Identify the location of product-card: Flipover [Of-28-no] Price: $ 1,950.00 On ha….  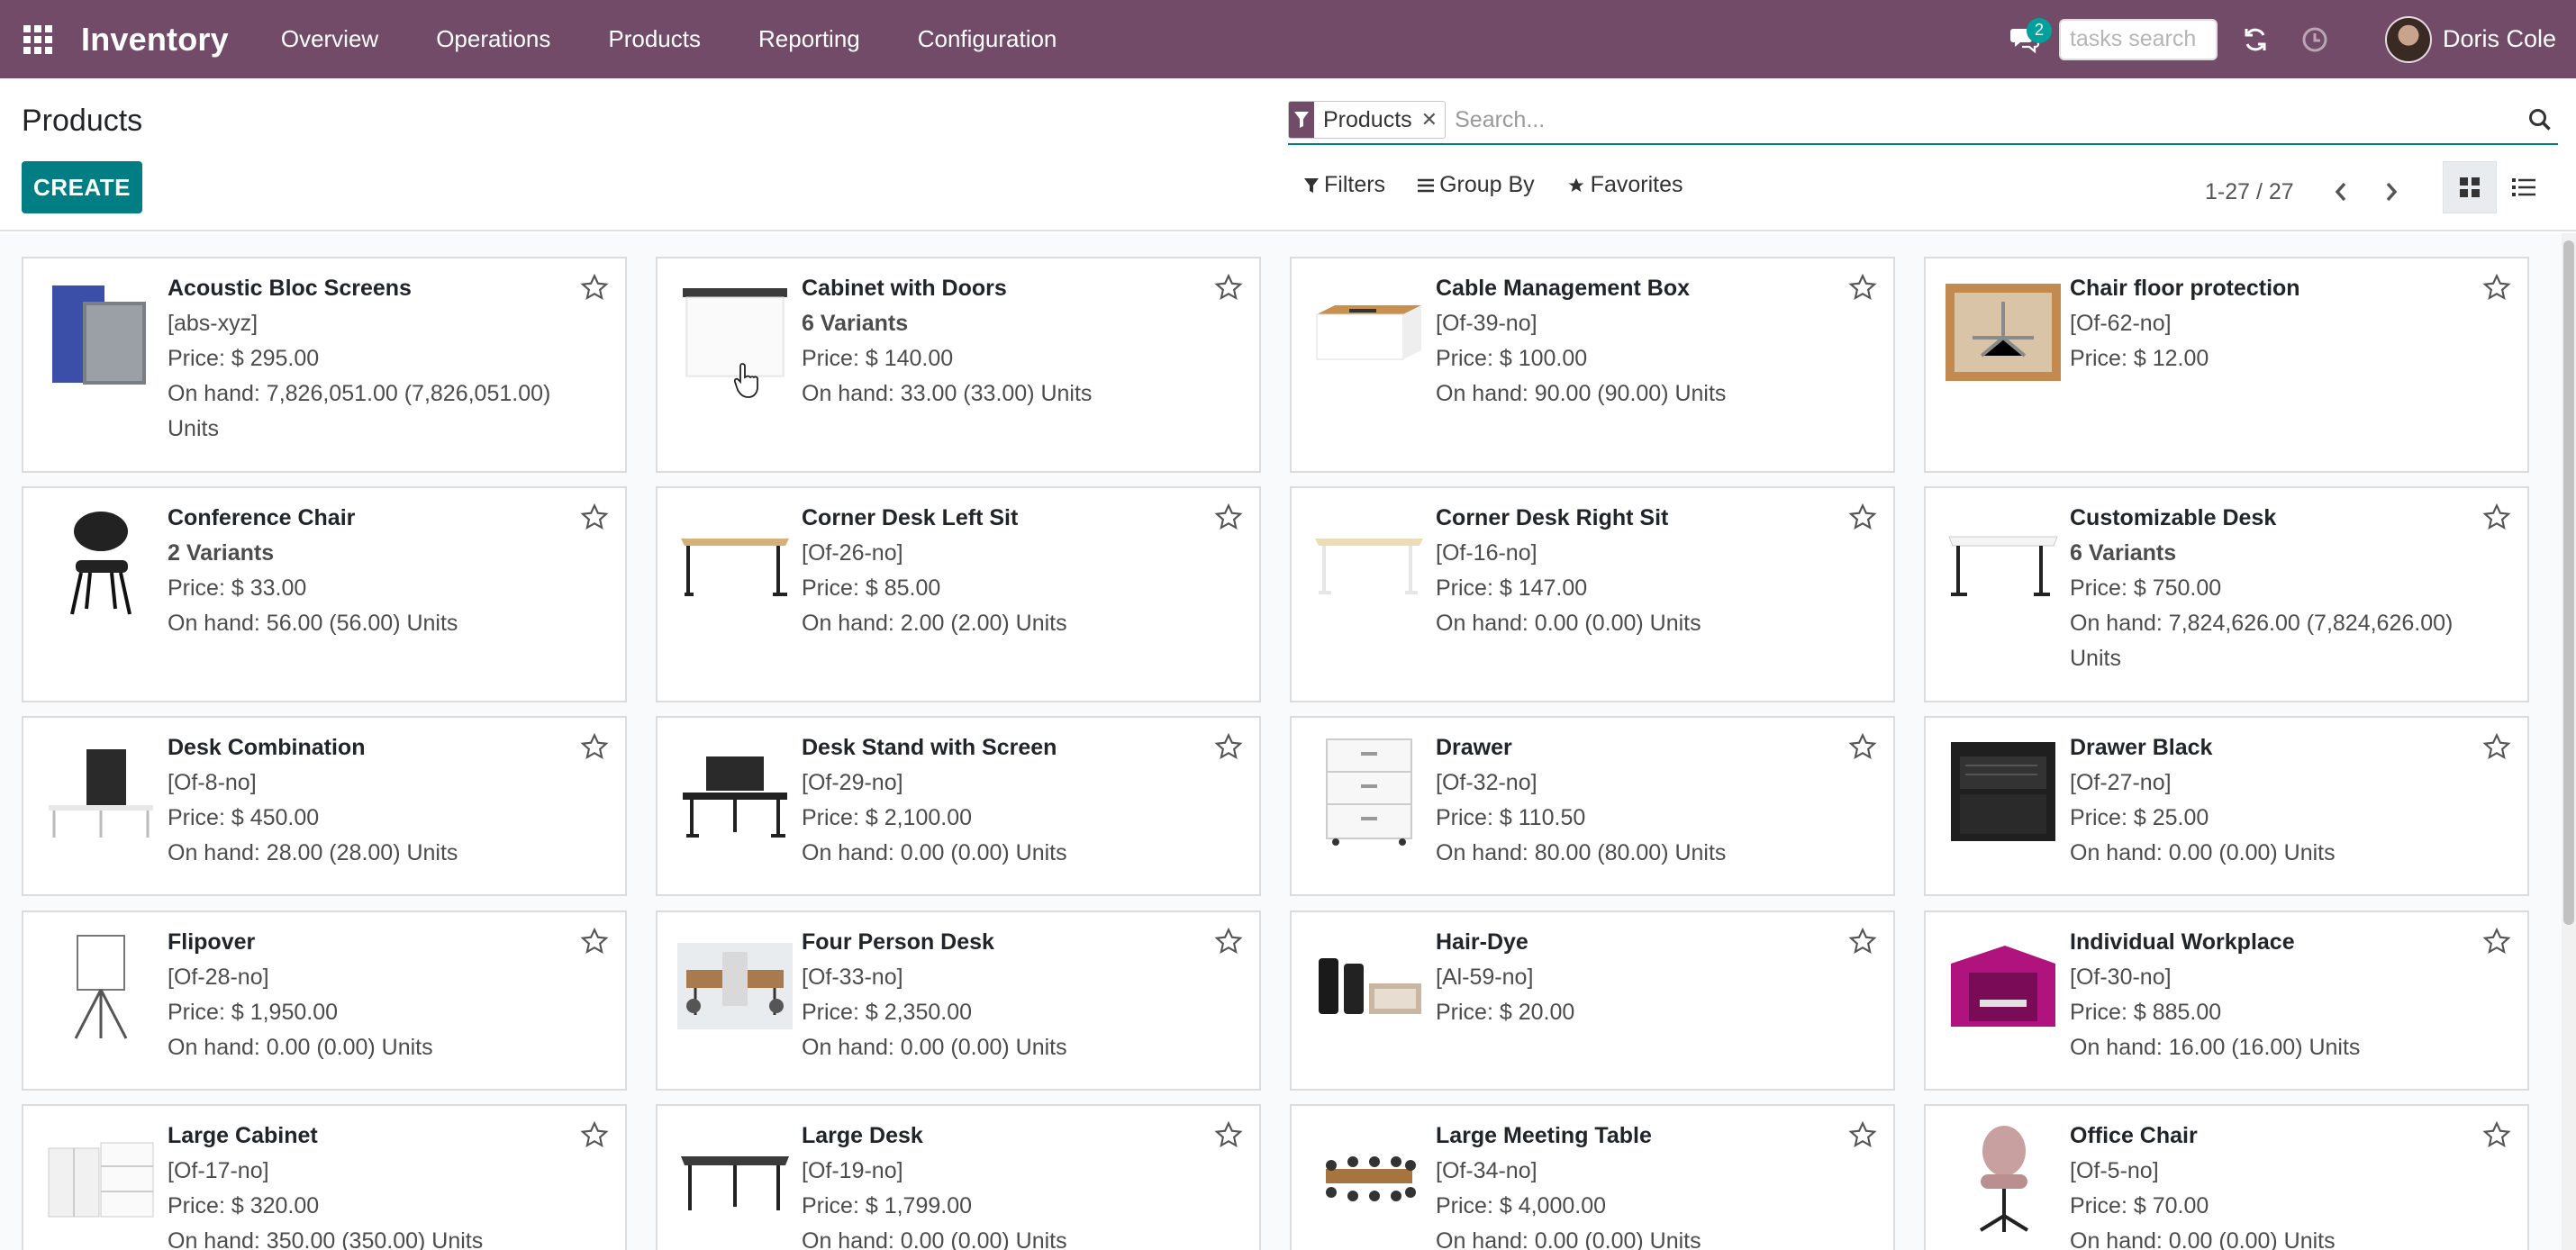
(325, 1001).